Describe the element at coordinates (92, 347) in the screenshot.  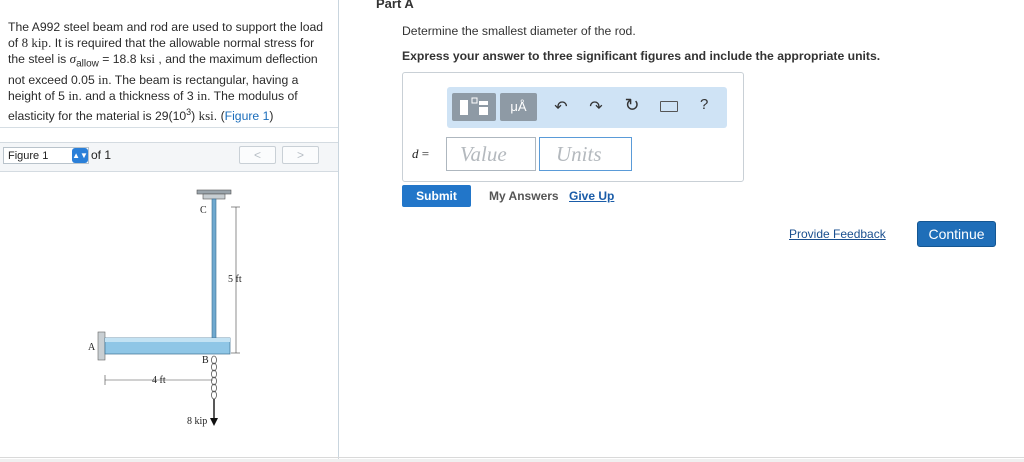
I see `label-A: A` at that location.